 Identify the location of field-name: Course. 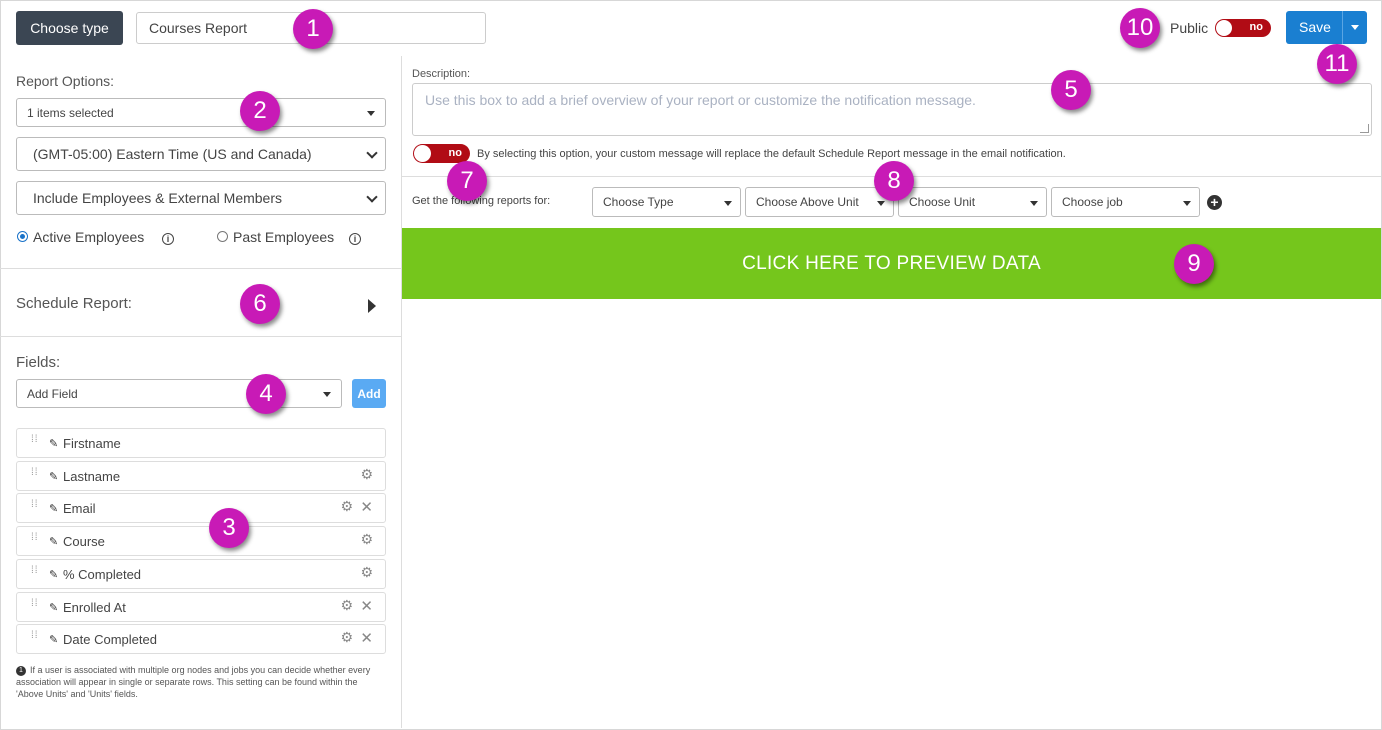
(84, 541).